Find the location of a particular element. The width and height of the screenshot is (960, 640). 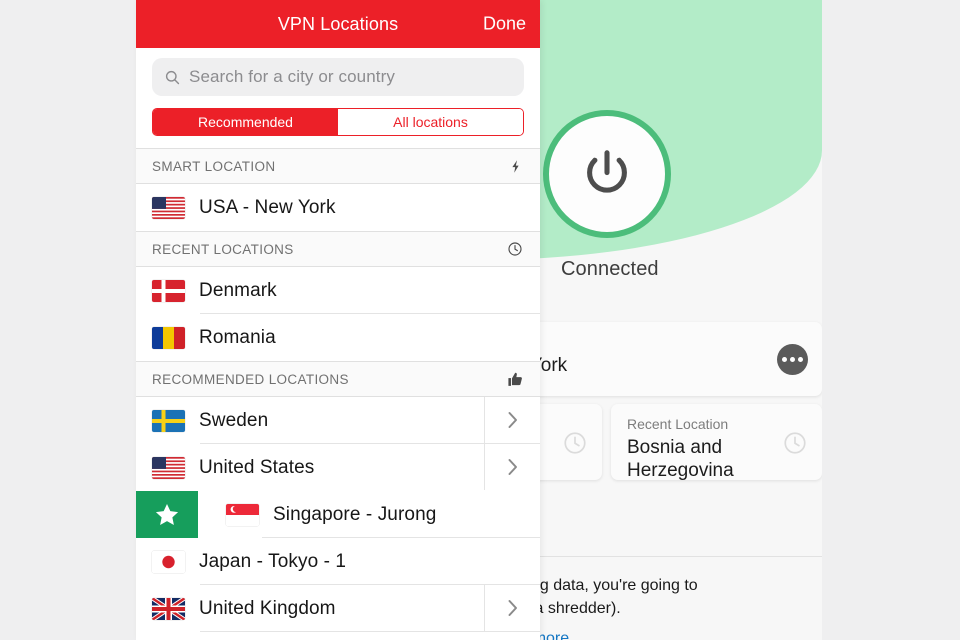

row-label: Japan - Tokyo - 1 is located at coordinates (273, 561).